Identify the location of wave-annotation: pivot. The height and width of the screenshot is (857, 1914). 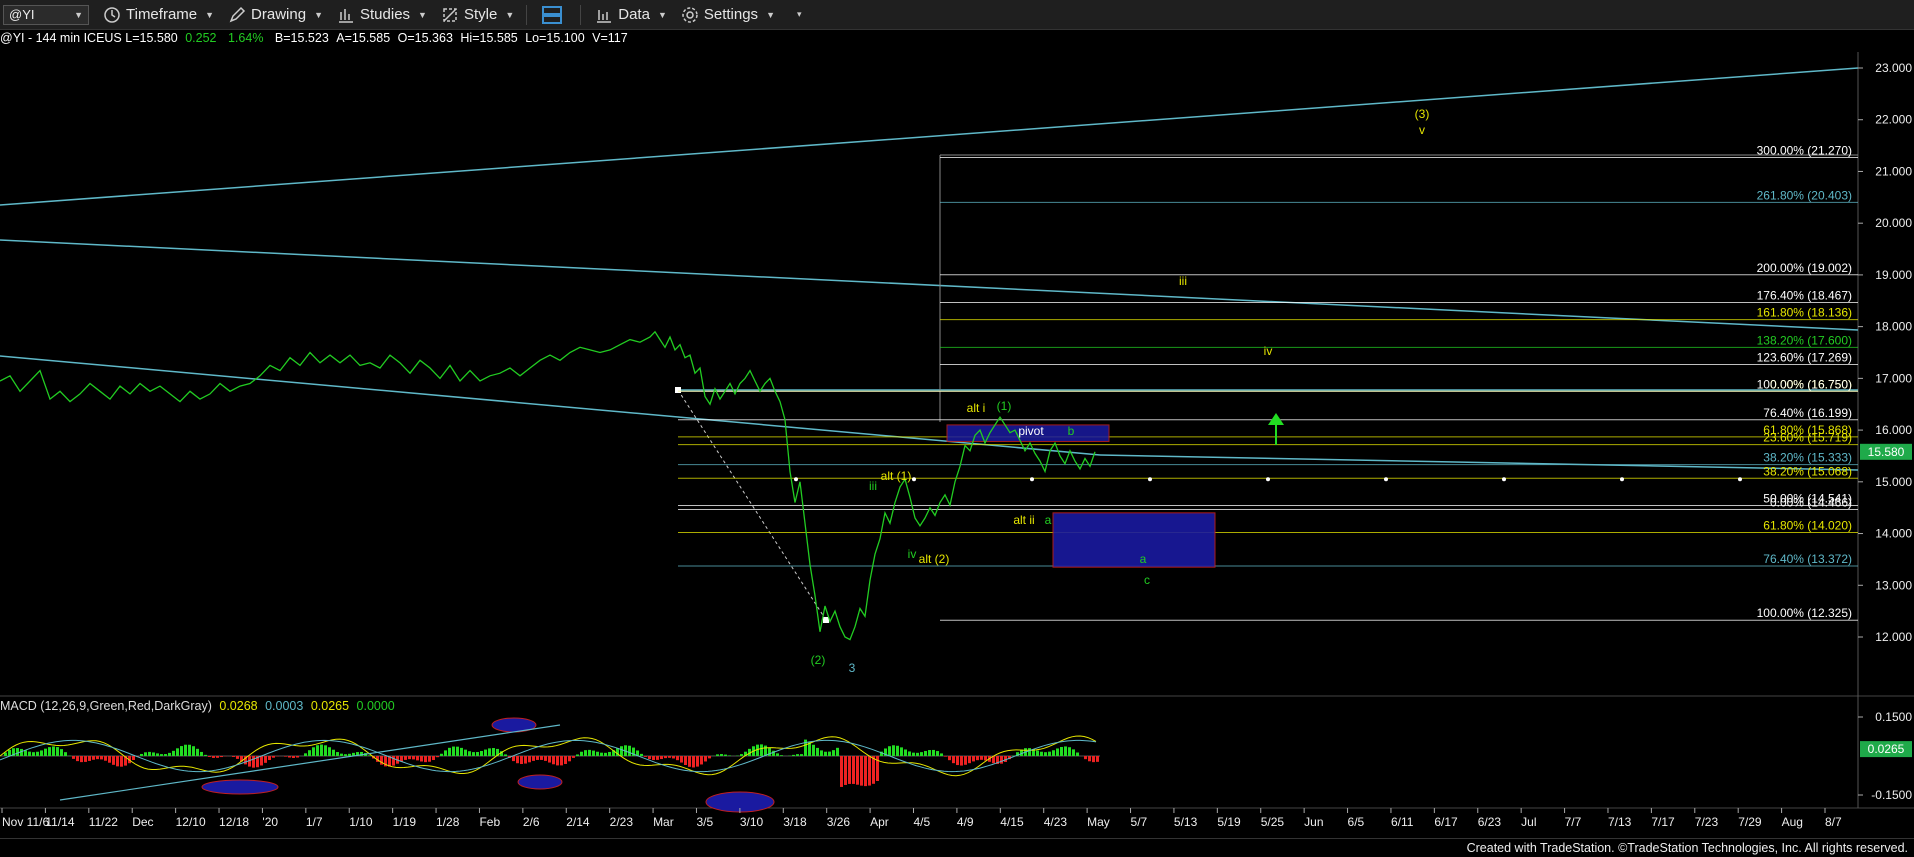
(1031, 431).